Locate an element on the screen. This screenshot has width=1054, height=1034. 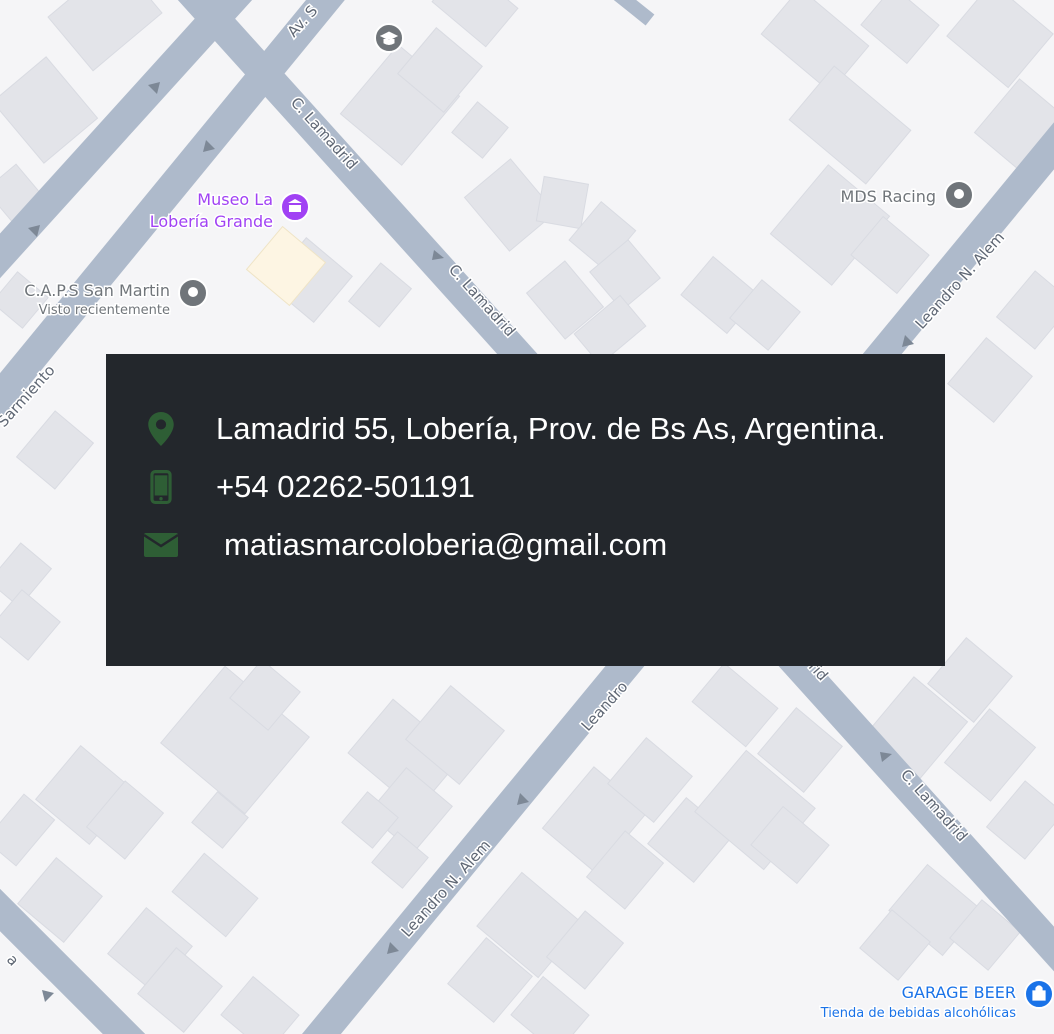
museum-name-line2: Lobería Grande is located at coordinates (211, 221).